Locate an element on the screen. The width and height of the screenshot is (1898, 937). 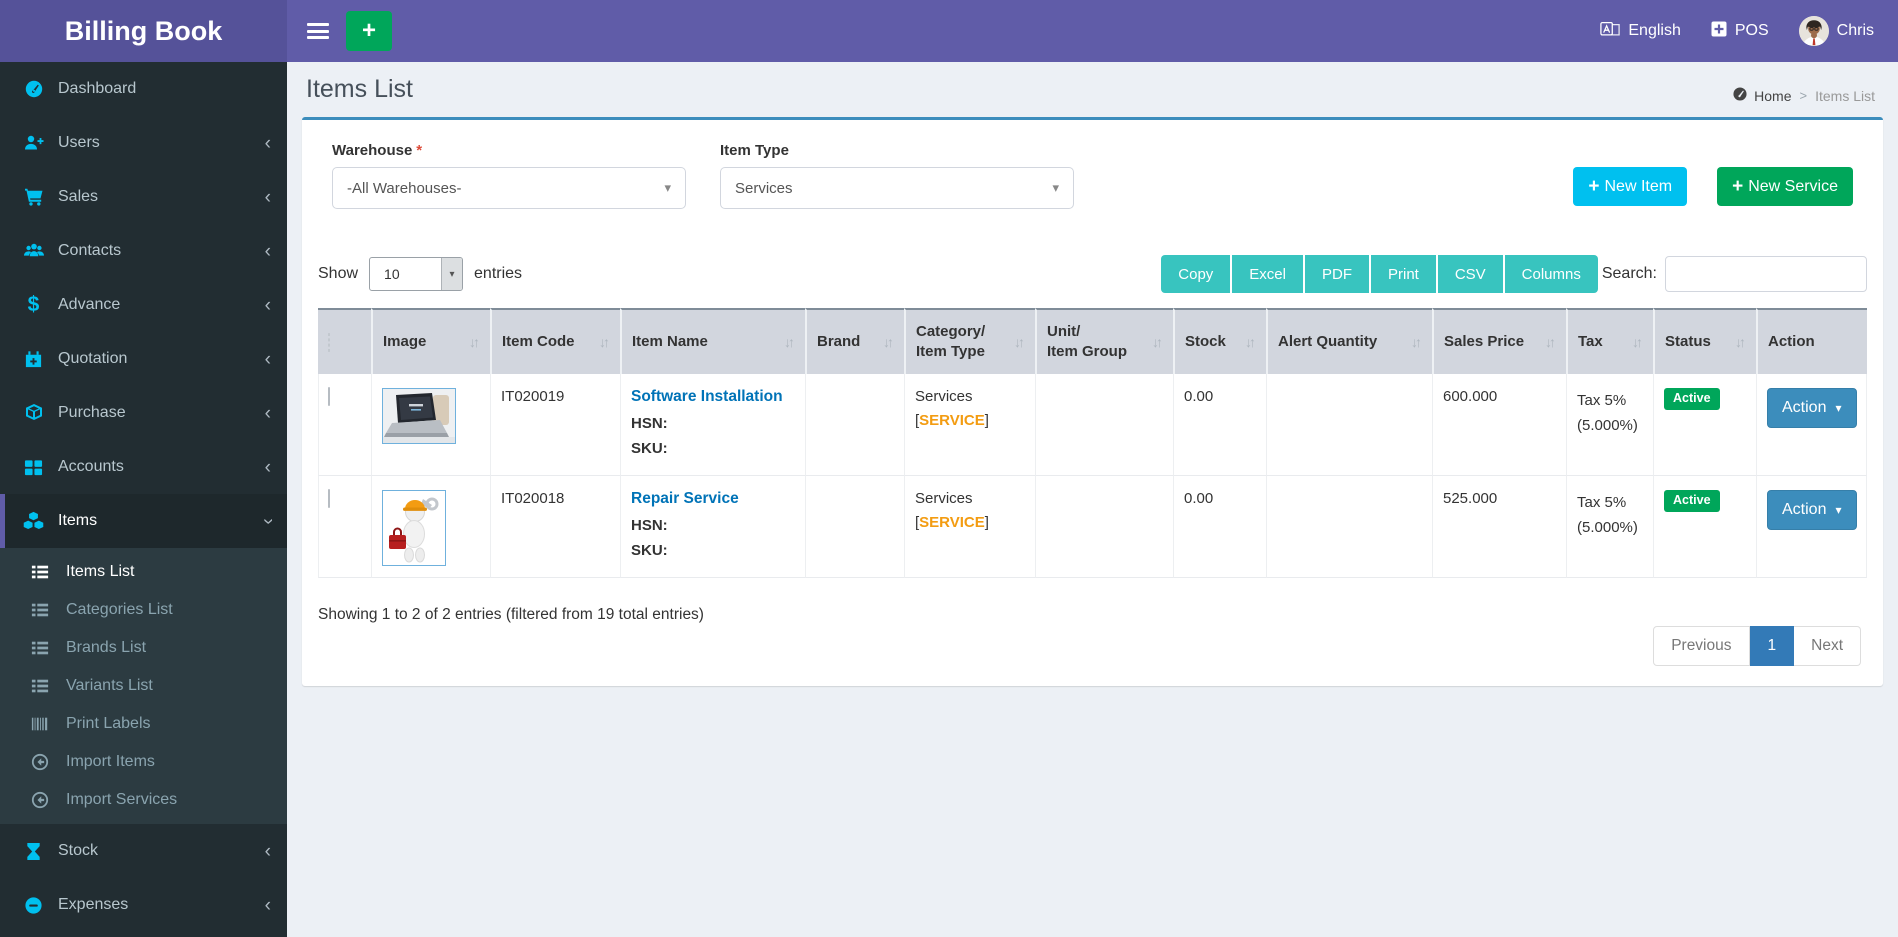
copy-button: Copy is located at coordinates (1196, 274).